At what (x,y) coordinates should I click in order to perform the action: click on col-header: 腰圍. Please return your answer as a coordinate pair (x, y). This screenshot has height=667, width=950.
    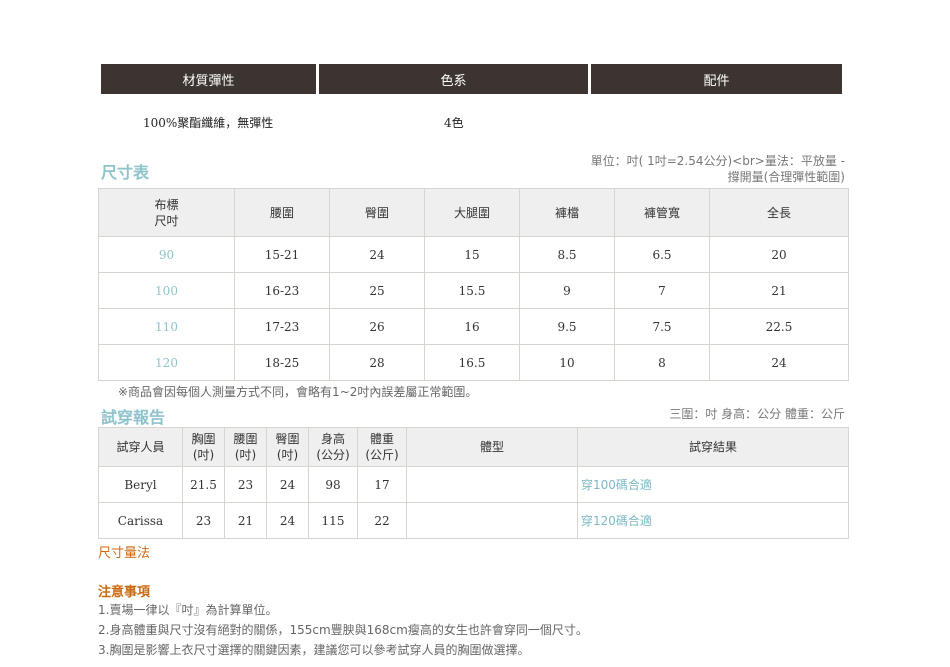
    Looking at the image, I should click on (282, 212).